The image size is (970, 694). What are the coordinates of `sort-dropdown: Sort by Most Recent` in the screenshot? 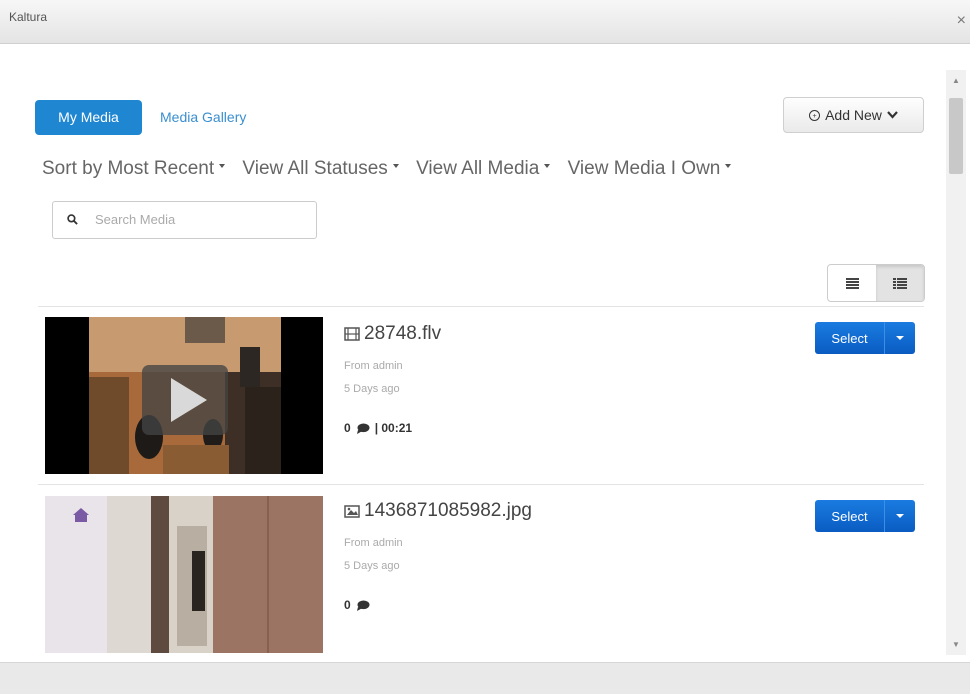 It's located at (134, 169).